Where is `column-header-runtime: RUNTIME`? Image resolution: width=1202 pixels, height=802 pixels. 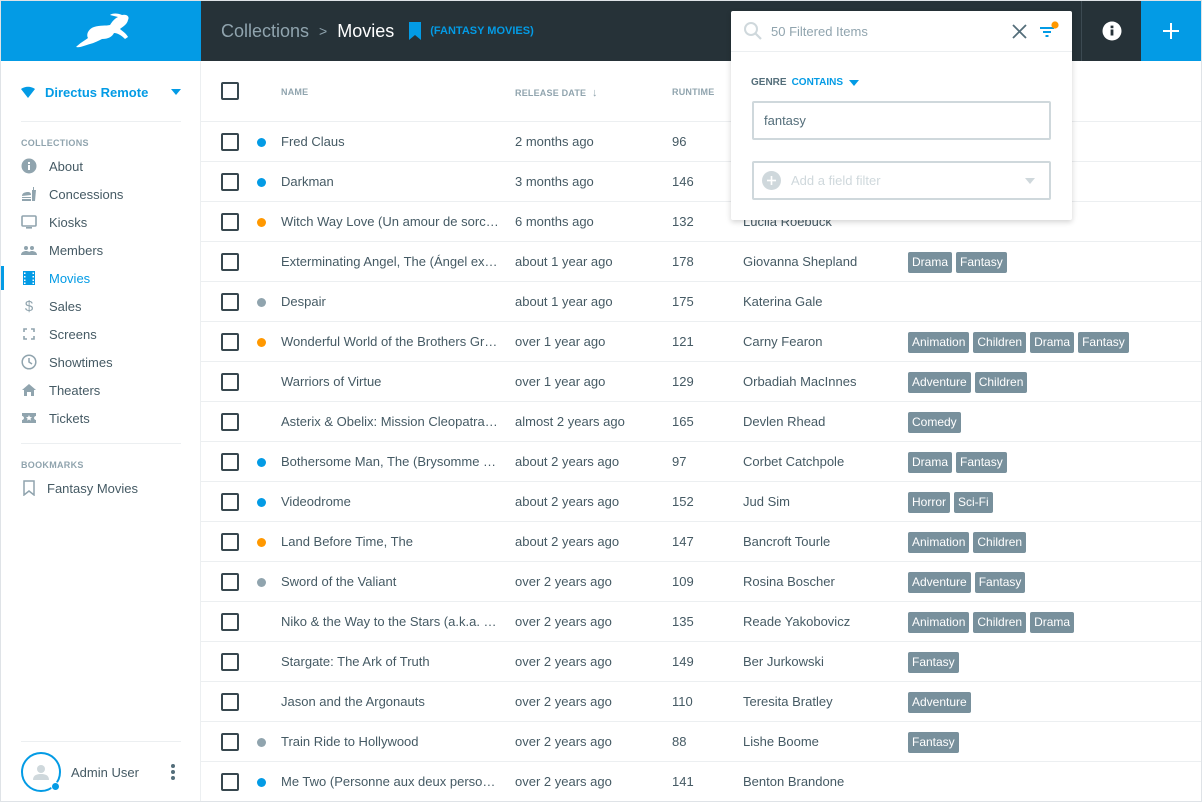
column-header-runtime: RUNTIME is located at coordinates (693, 92).